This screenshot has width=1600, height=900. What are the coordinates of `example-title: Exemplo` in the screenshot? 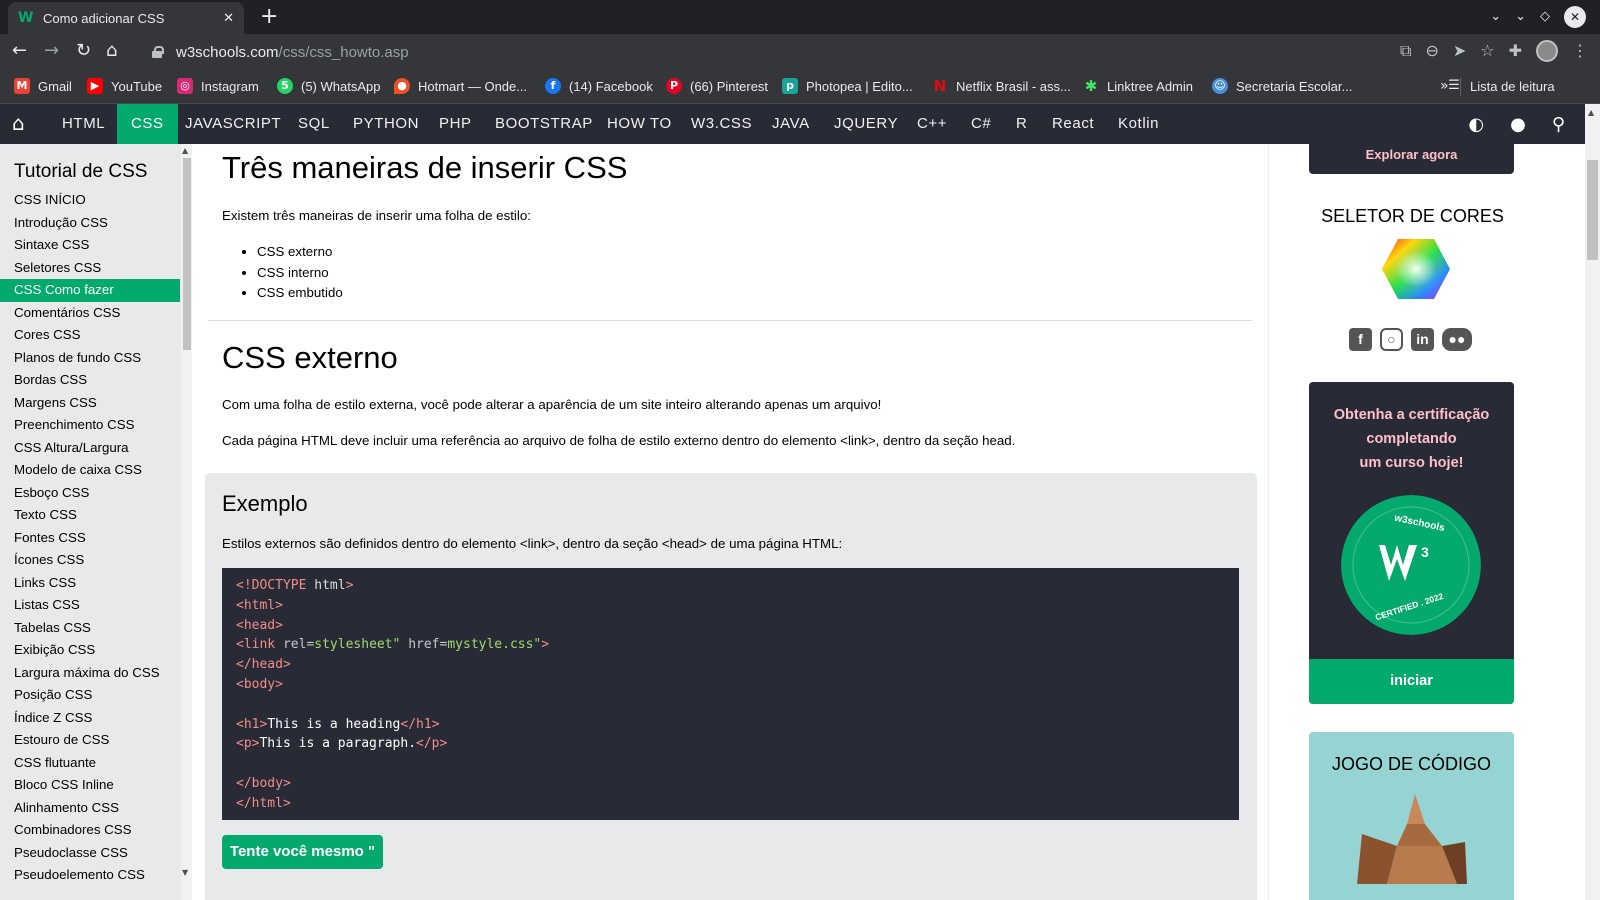 It's located at (265, 503).